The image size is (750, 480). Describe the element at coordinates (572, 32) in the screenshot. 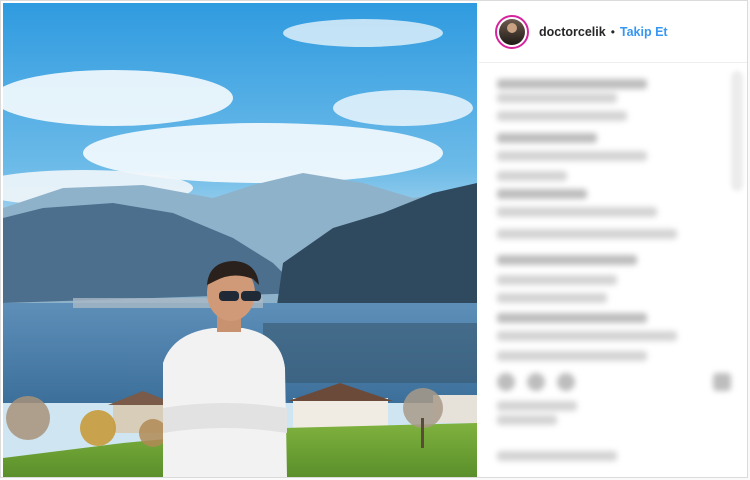

I see `username-link: doctorcelik` at that location.